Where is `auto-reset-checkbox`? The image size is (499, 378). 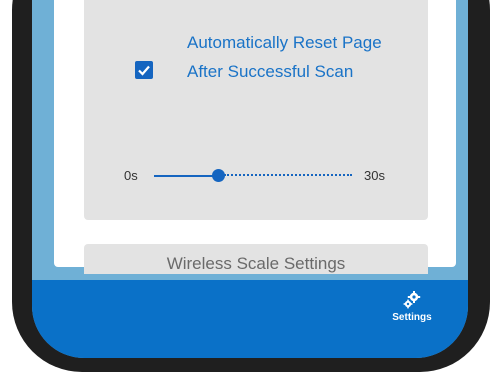 auto-reset-checkbox is located at coordinates (144, 70).